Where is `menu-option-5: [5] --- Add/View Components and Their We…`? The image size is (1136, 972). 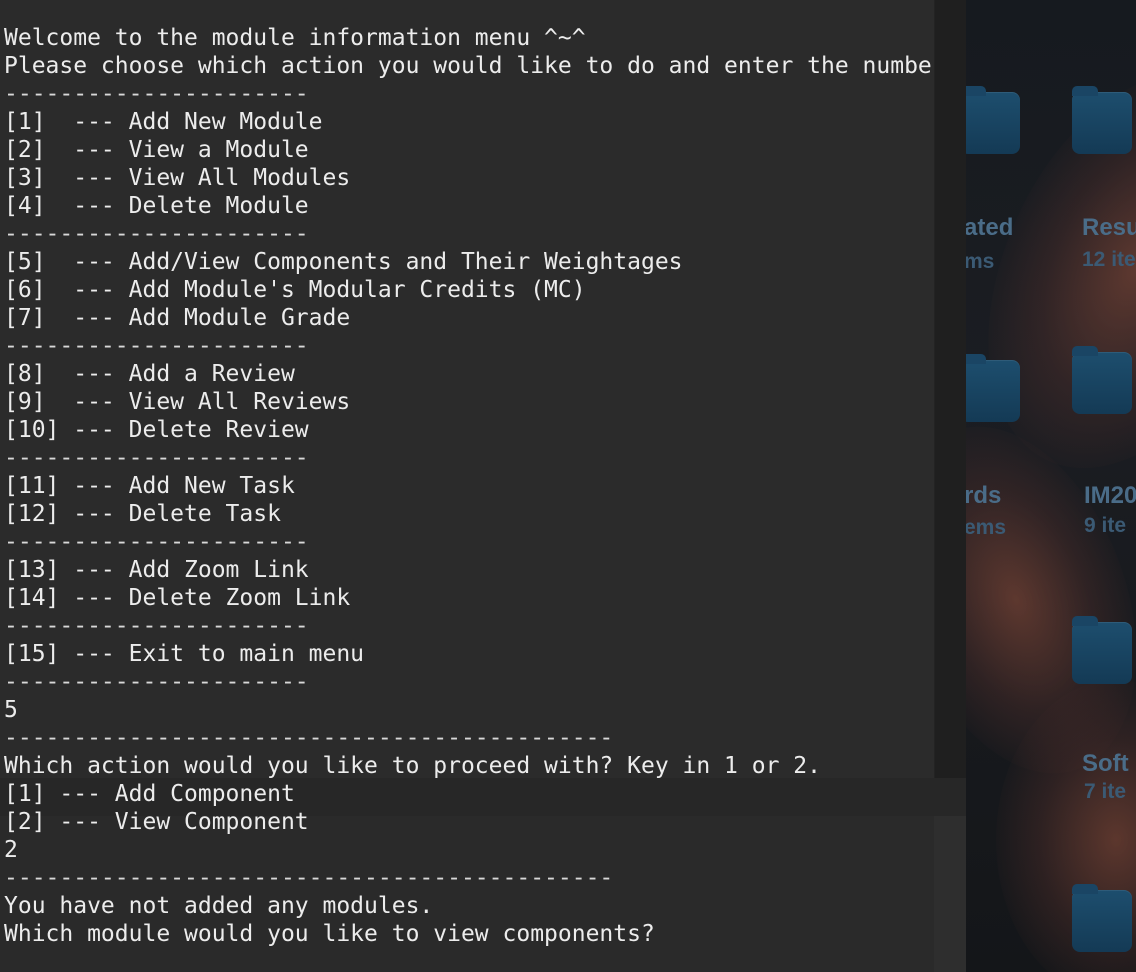
menu-option-5: [5] --- Add/View Components and Their We… is located at coordinates (343, 262).